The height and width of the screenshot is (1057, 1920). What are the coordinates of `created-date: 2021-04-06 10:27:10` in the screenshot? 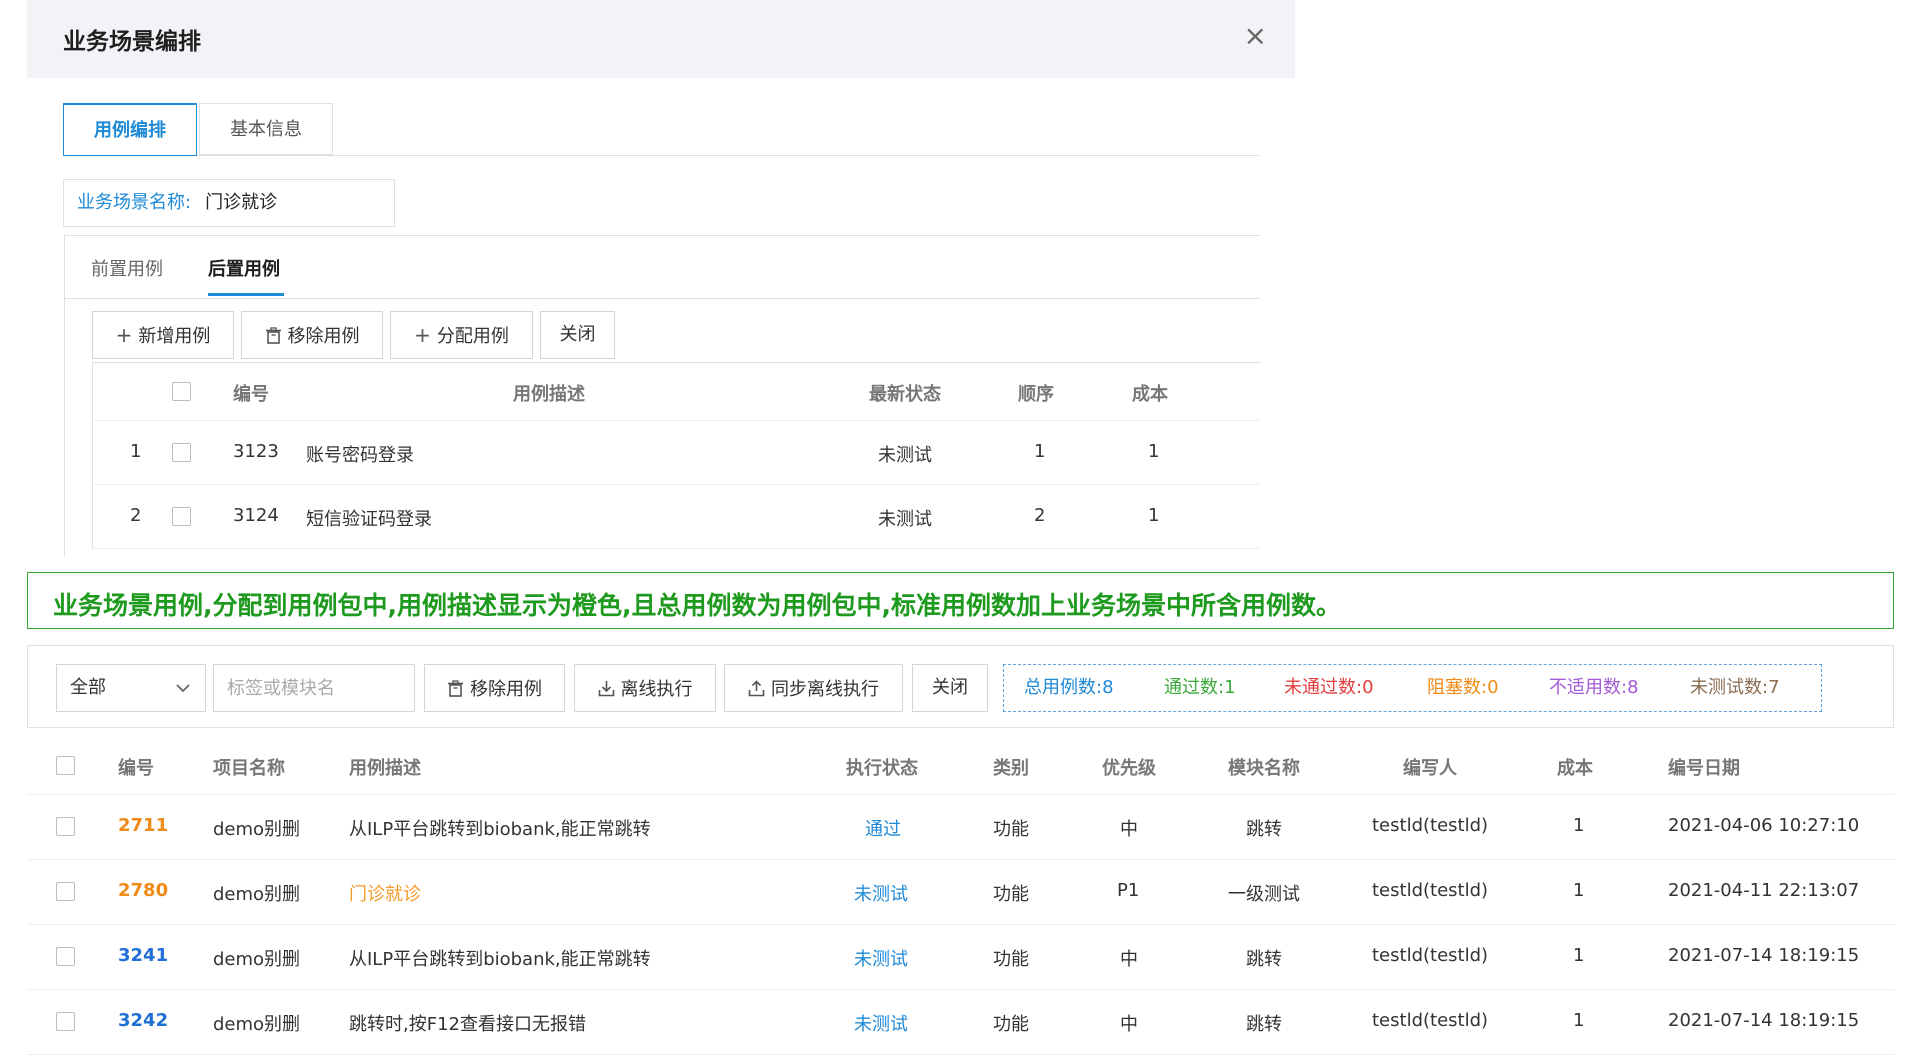 It's located at (1764, 825).